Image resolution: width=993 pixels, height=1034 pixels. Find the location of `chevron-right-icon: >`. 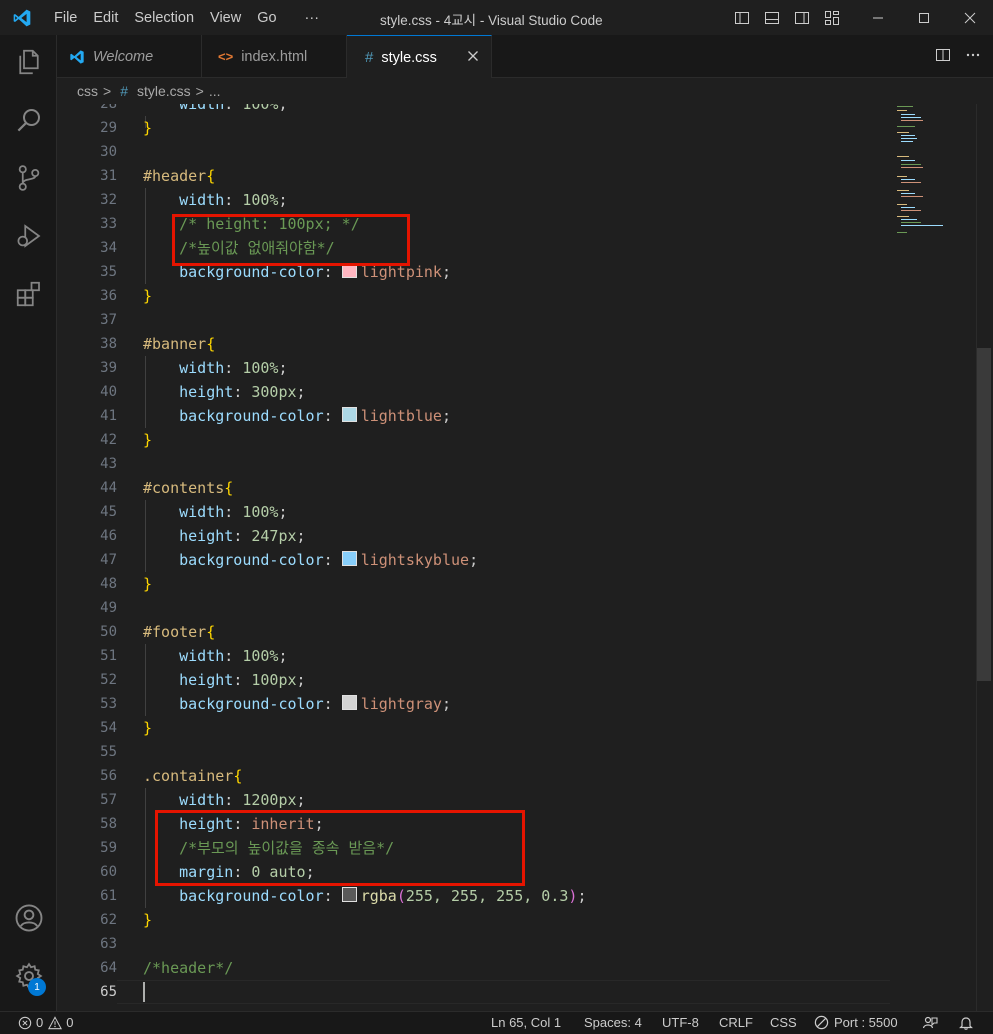

chevron-right-icon: > is located at coordinates (107, 91).